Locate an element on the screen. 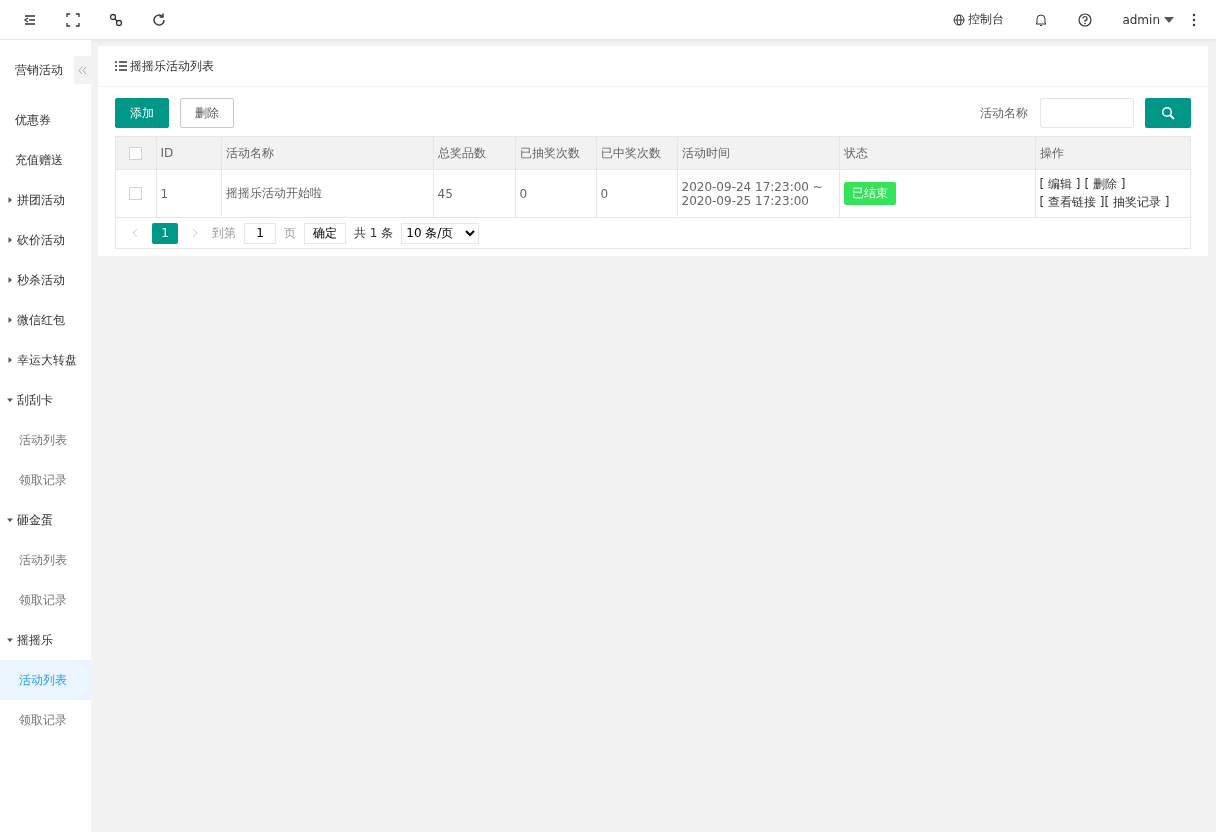 The width and height of the screenshot is (1216, 832). user-menu: admin is located at coordinates (1141, 19).